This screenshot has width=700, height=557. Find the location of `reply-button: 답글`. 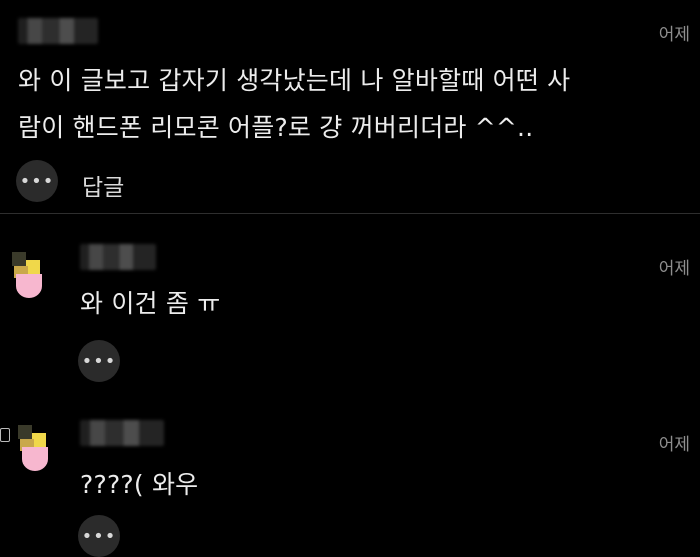

reply-button: 답글 is located at coordinates (103, 185).